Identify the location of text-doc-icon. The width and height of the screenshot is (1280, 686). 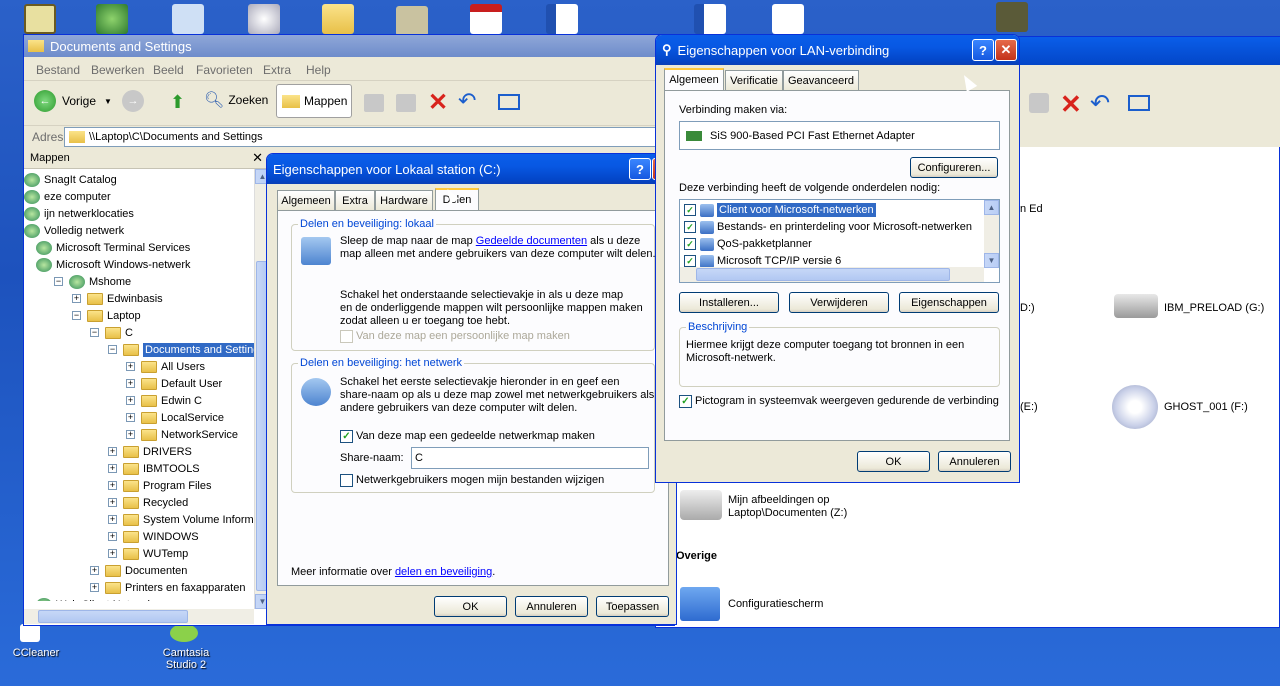
(788, 19).